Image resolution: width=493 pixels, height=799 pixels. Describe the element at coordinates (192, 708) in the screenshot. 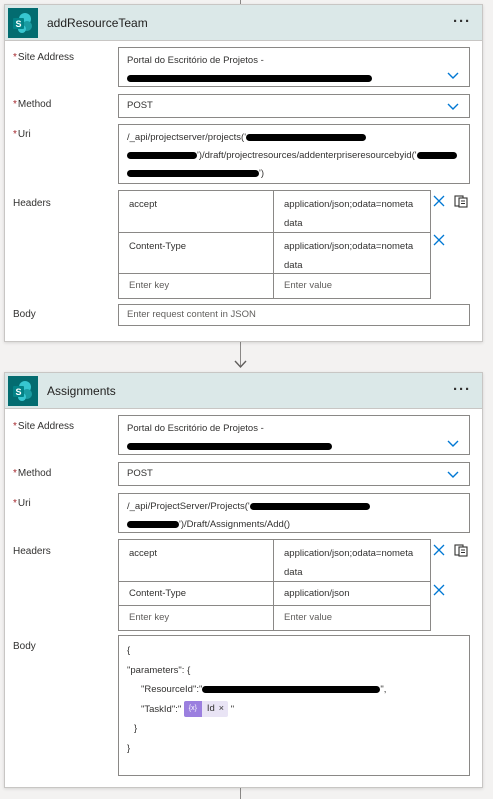

I see `variable-icon: {x}` at that location.